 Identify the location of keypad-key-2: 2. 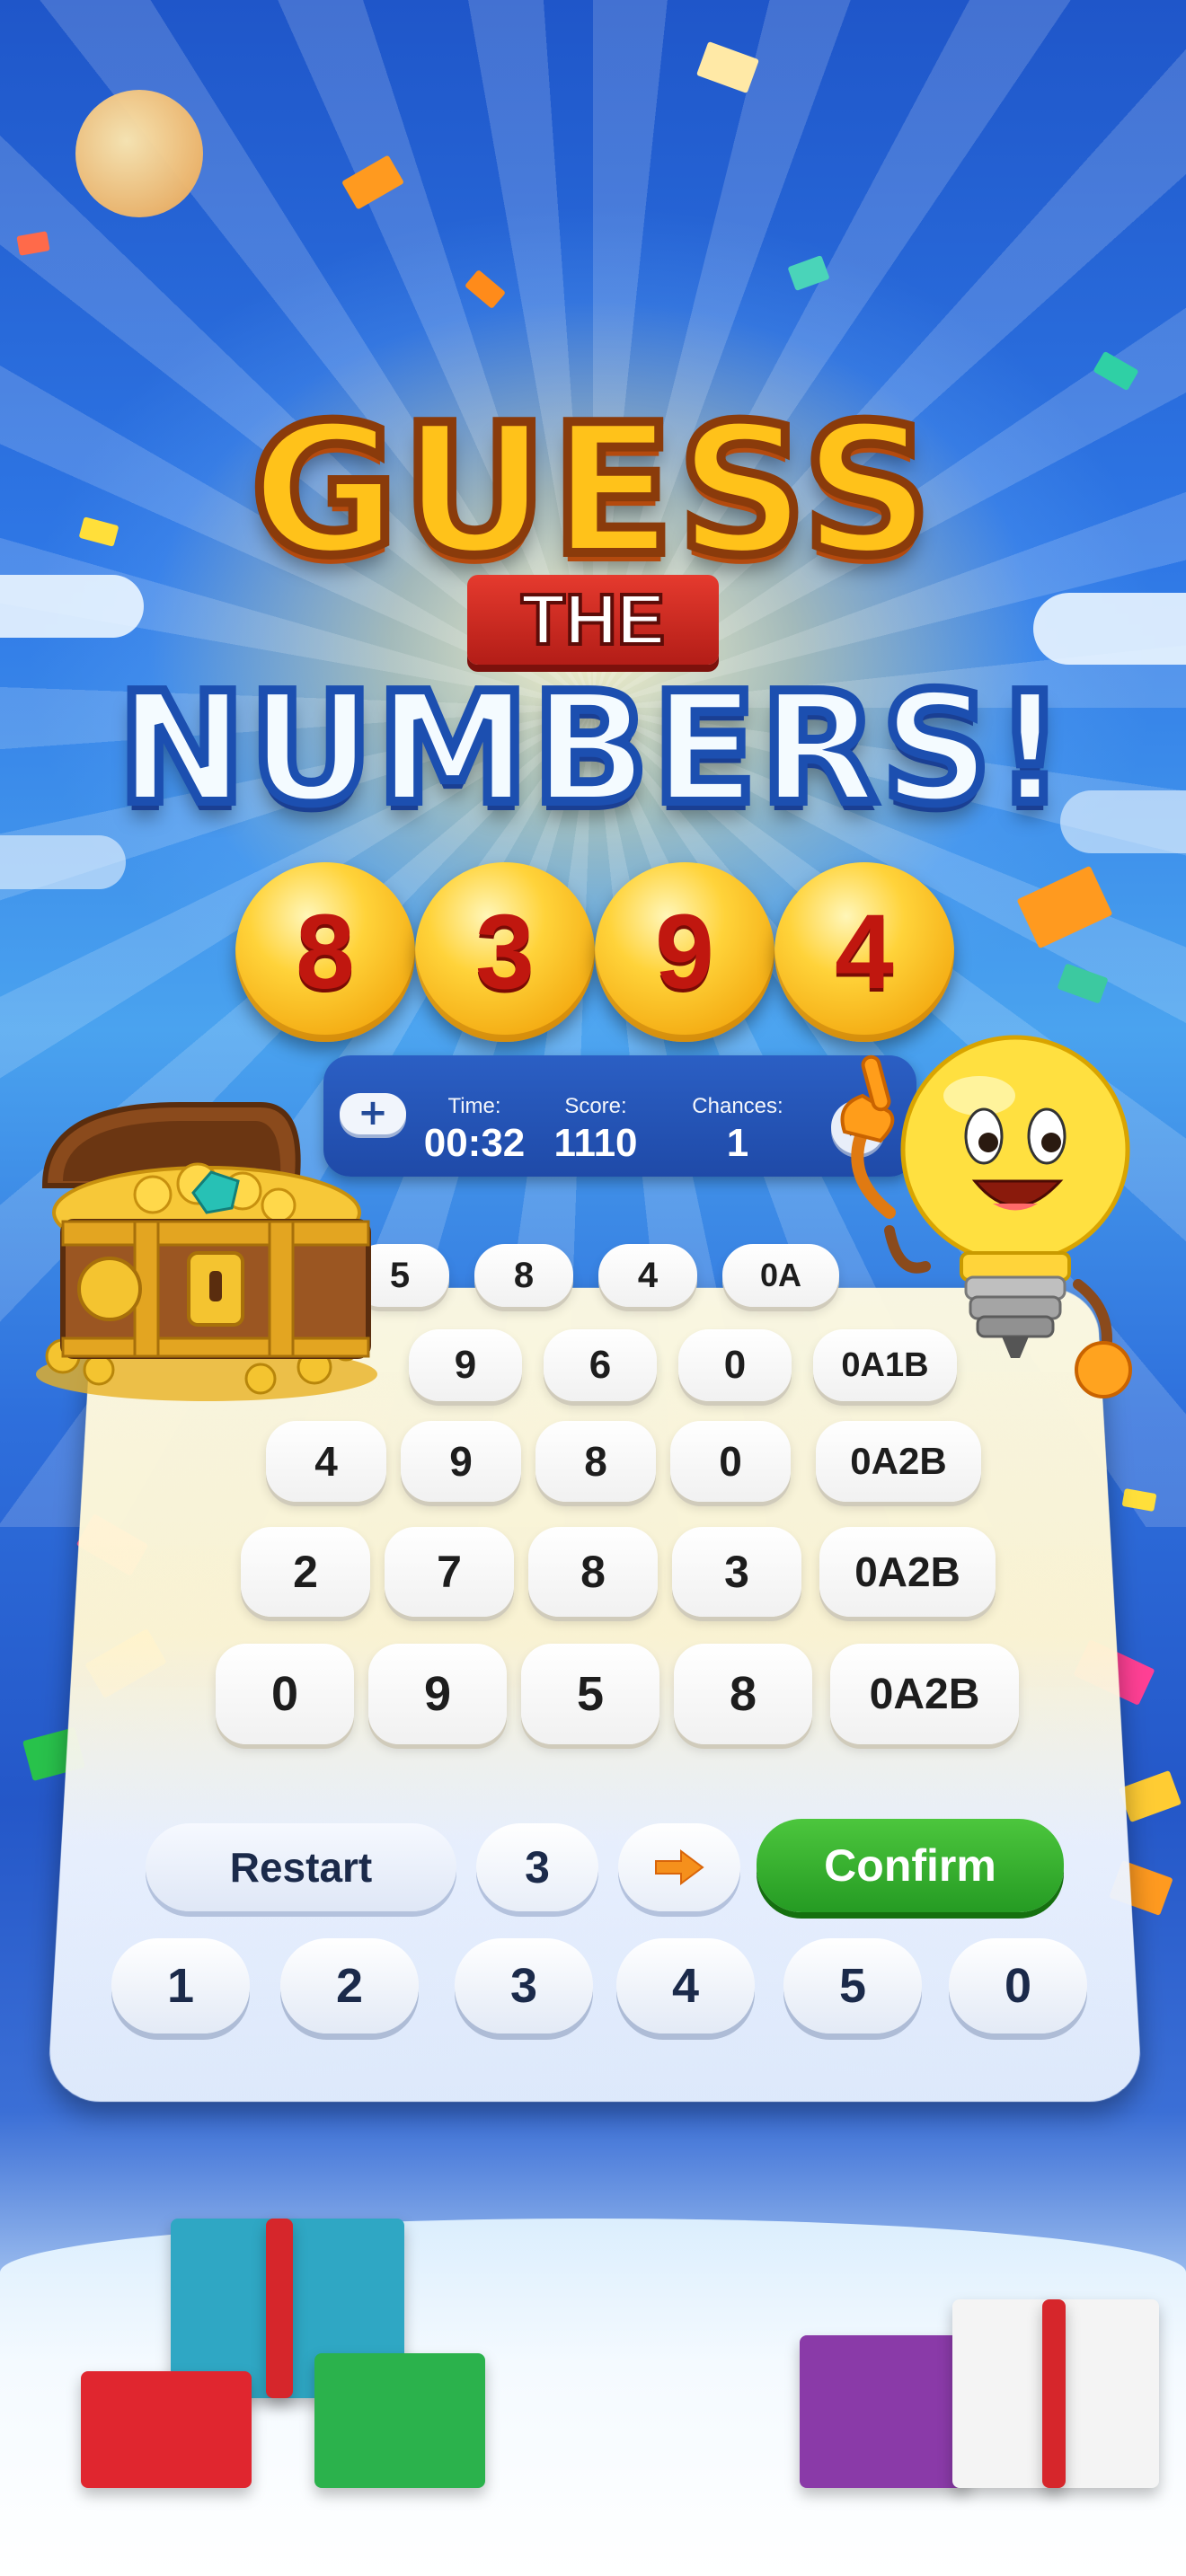
(349, 1985).